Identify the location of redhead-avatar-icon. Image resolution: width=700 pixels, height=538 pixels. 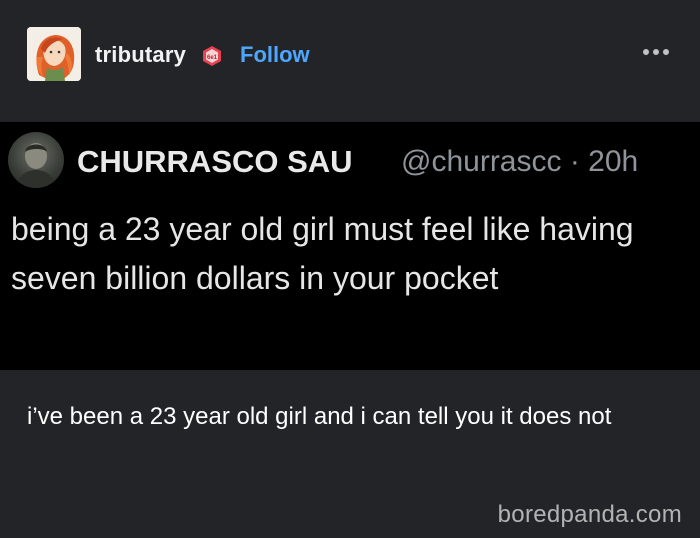
(54, 54).